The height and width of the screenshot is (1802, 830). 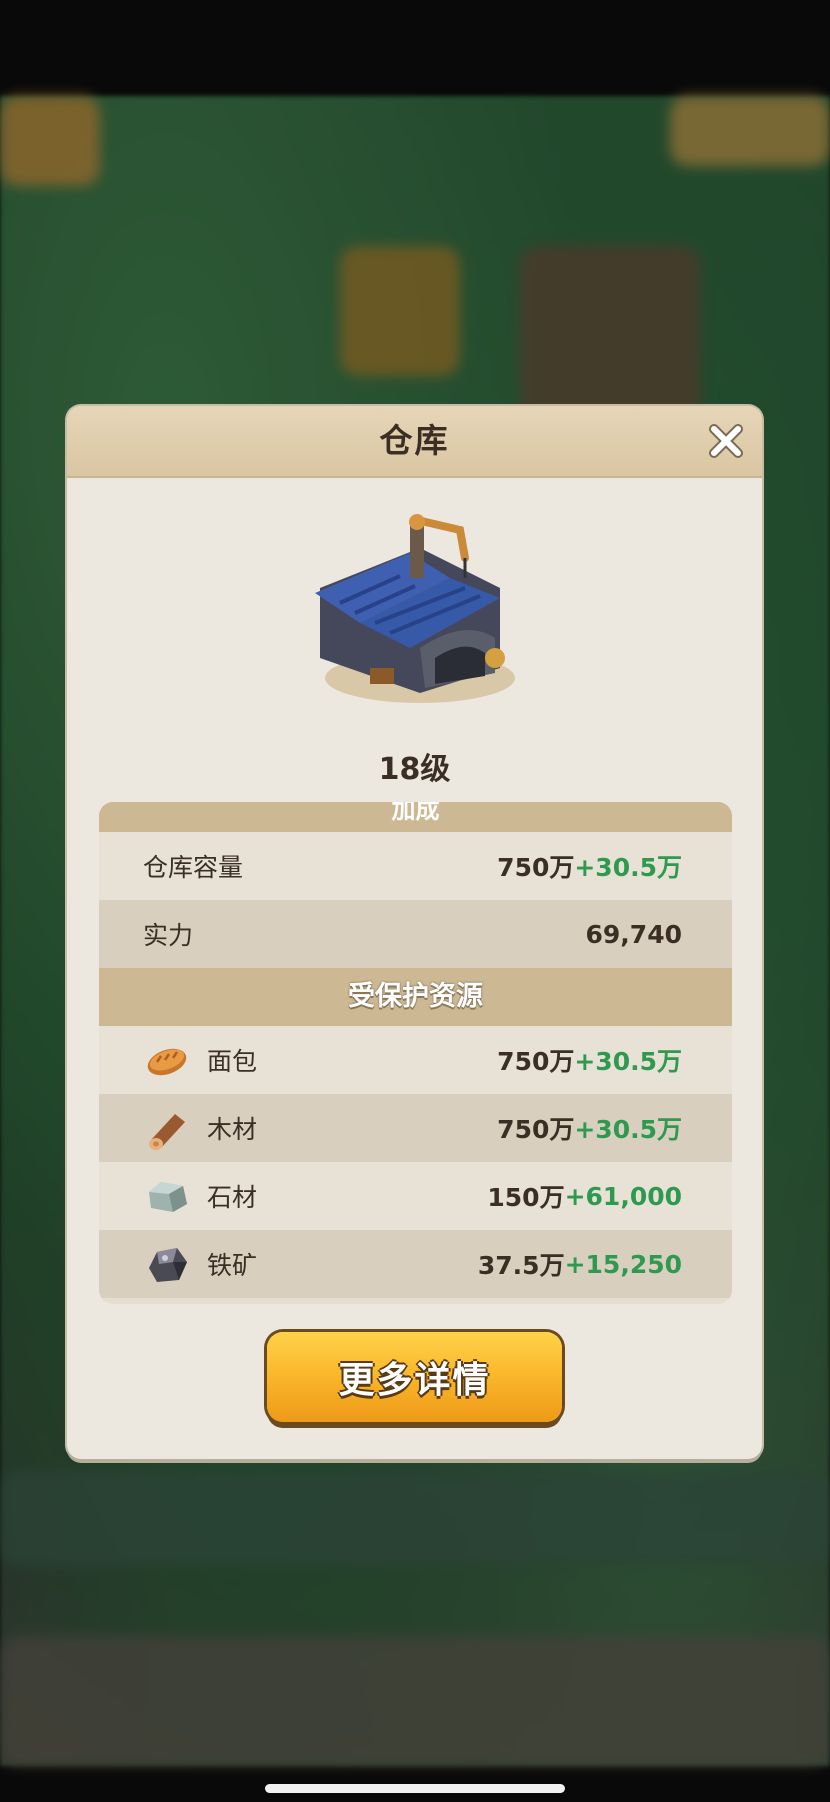 I want to click on resource-row-bread: 面包 750万 +30.5万, so click(x=415, y=1060).